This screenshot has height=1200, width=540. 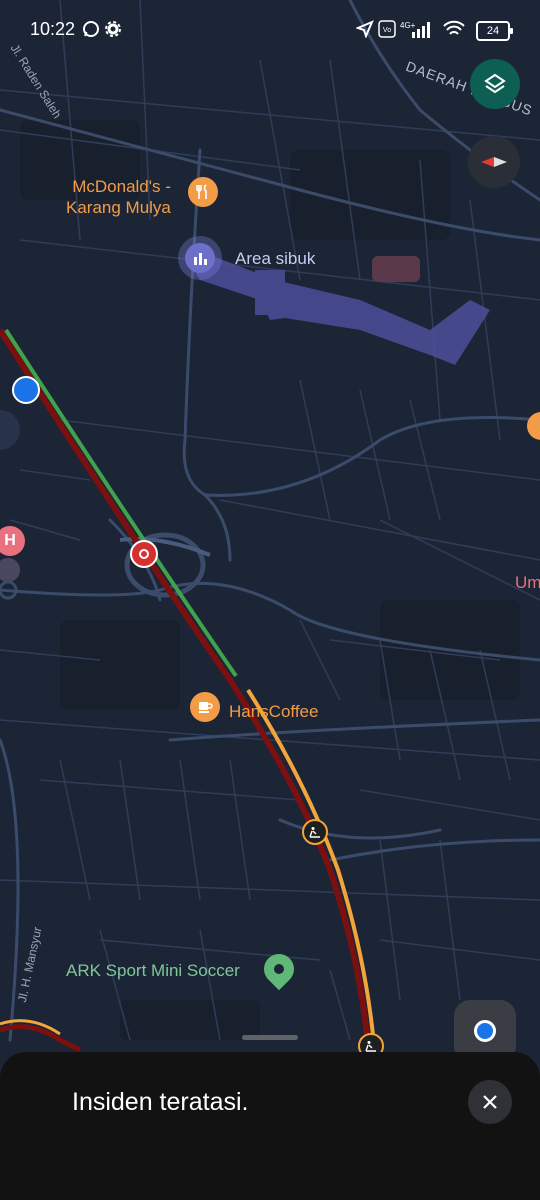 What do you see at coordinates (485, 1031) in the screenshot?
I see `recenter-icon` at bounding box center [485, 1031].